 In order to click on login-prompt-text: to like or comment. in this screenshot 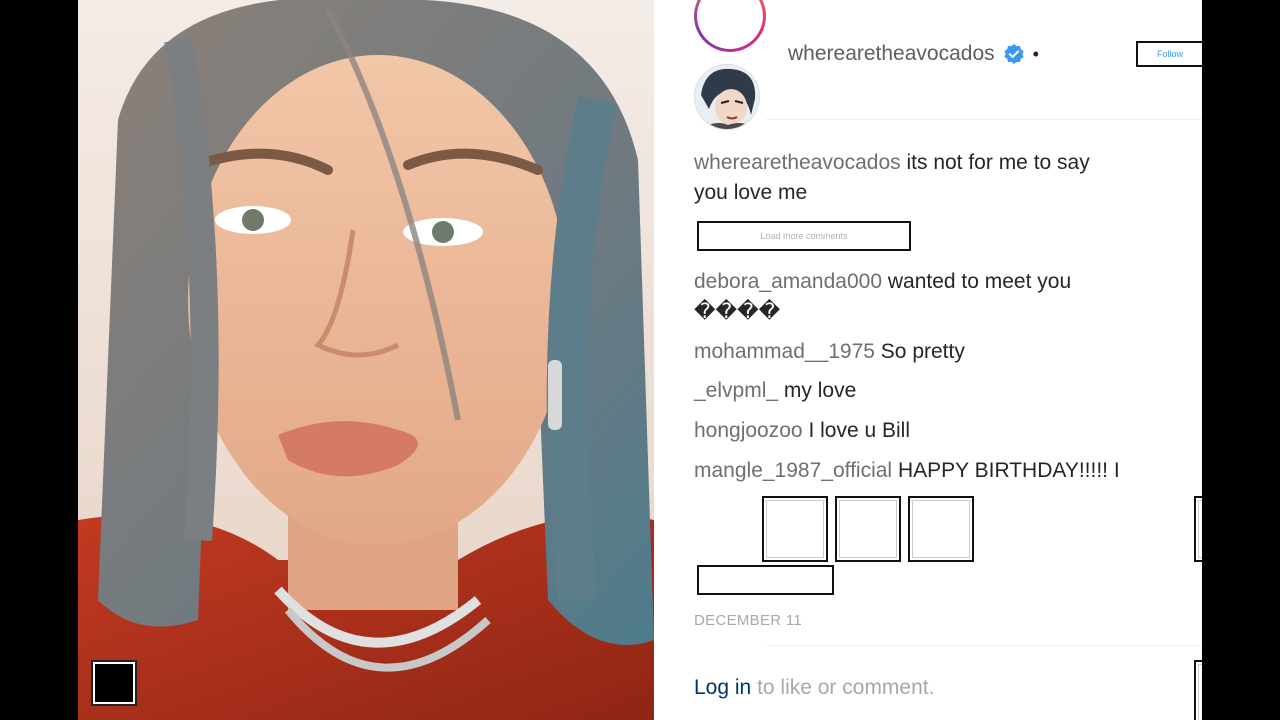, I will do `click(846, 687)`.